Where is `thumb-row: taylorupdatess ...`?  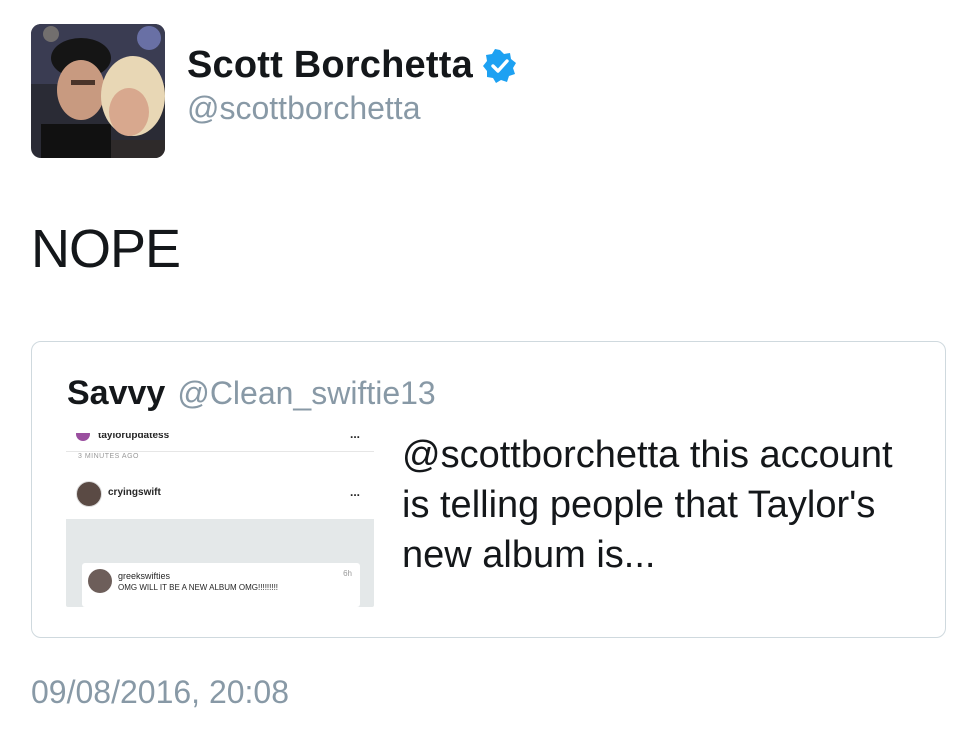 thumb-row: taylorupdatess ... is located at coordinates (220, 439).